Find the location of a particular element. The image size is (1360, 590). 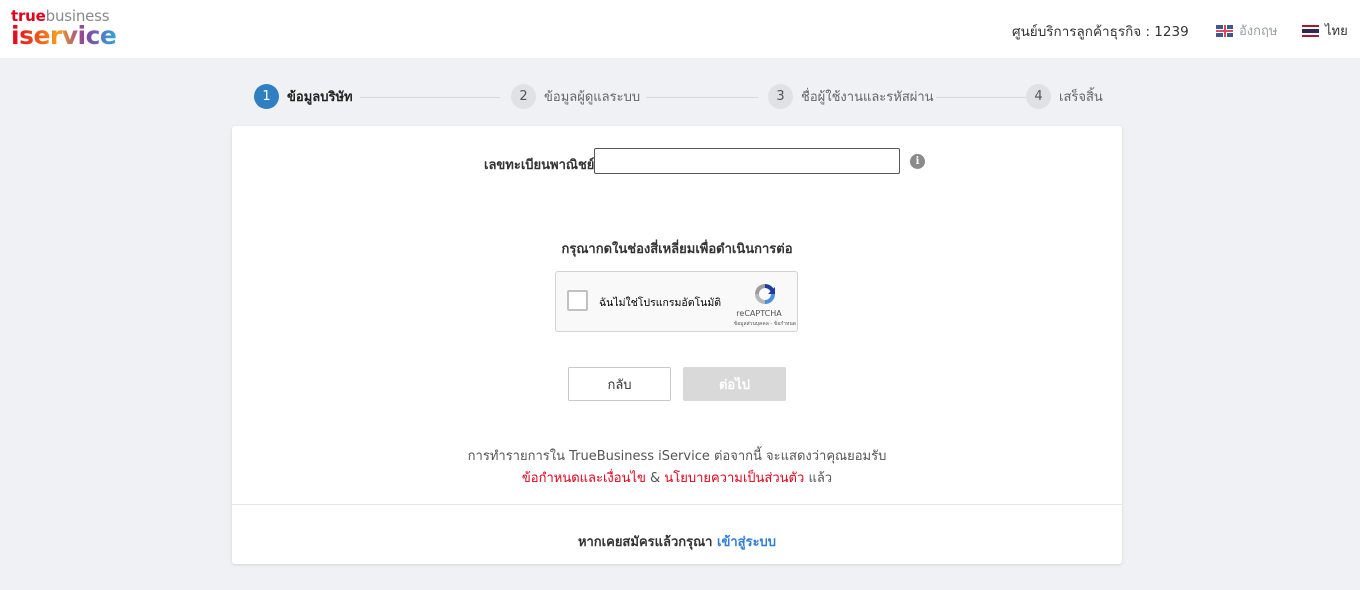

recaptcha-brand: reCAPTCHA is located at coordinates (759, 313).